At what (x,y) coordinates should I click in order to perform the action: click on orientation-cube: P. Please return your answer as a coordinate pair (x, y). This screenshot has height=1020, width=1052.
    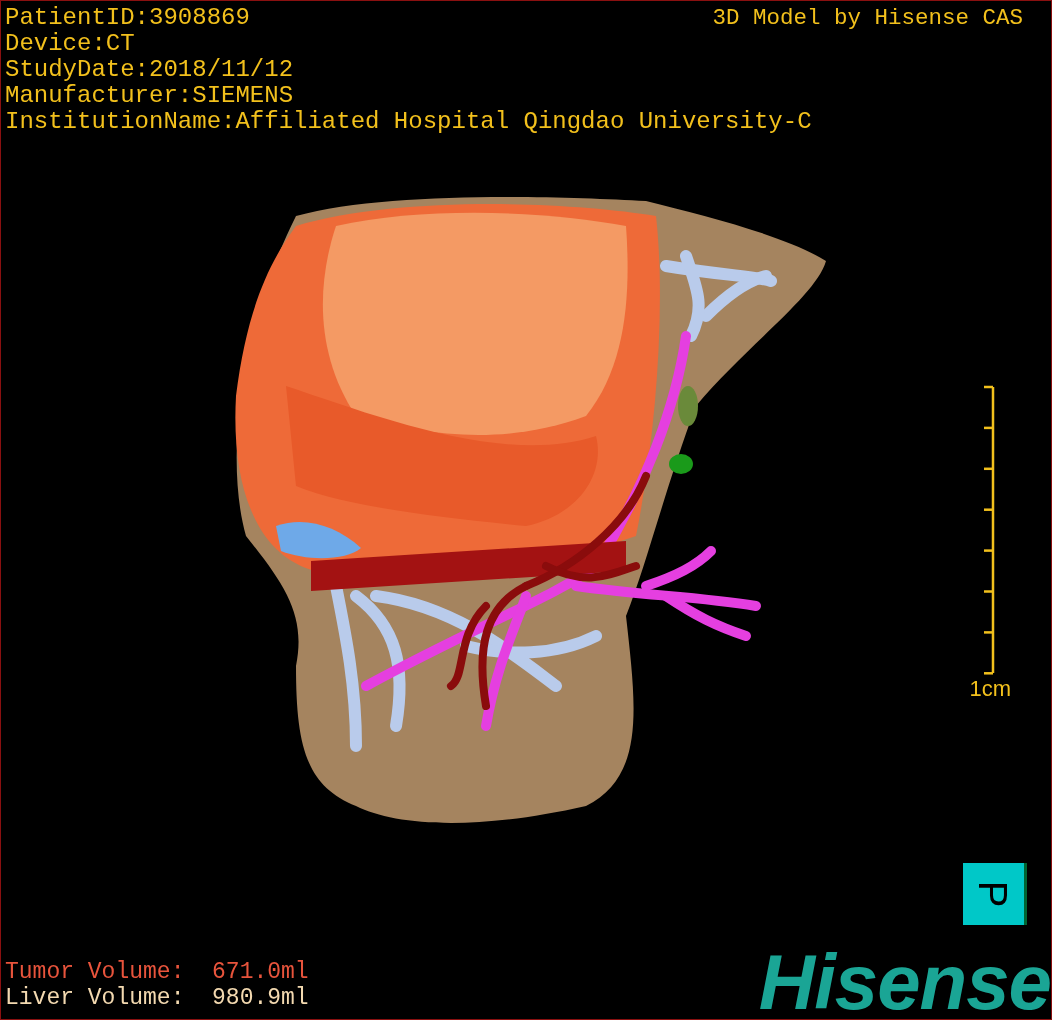
    Looking at the image, I should click on (995, 894).